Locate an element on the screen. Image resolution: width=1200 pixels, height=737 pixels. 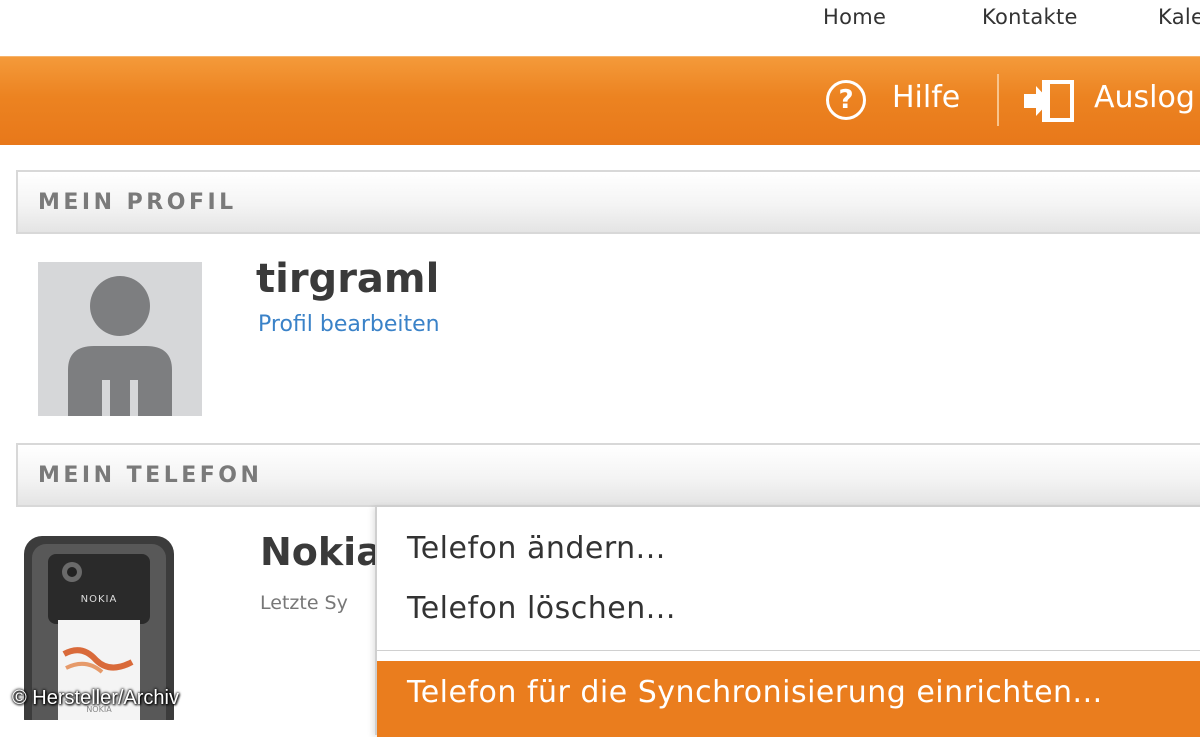
help-link: Hilfe is located at coordinates (926, 97).